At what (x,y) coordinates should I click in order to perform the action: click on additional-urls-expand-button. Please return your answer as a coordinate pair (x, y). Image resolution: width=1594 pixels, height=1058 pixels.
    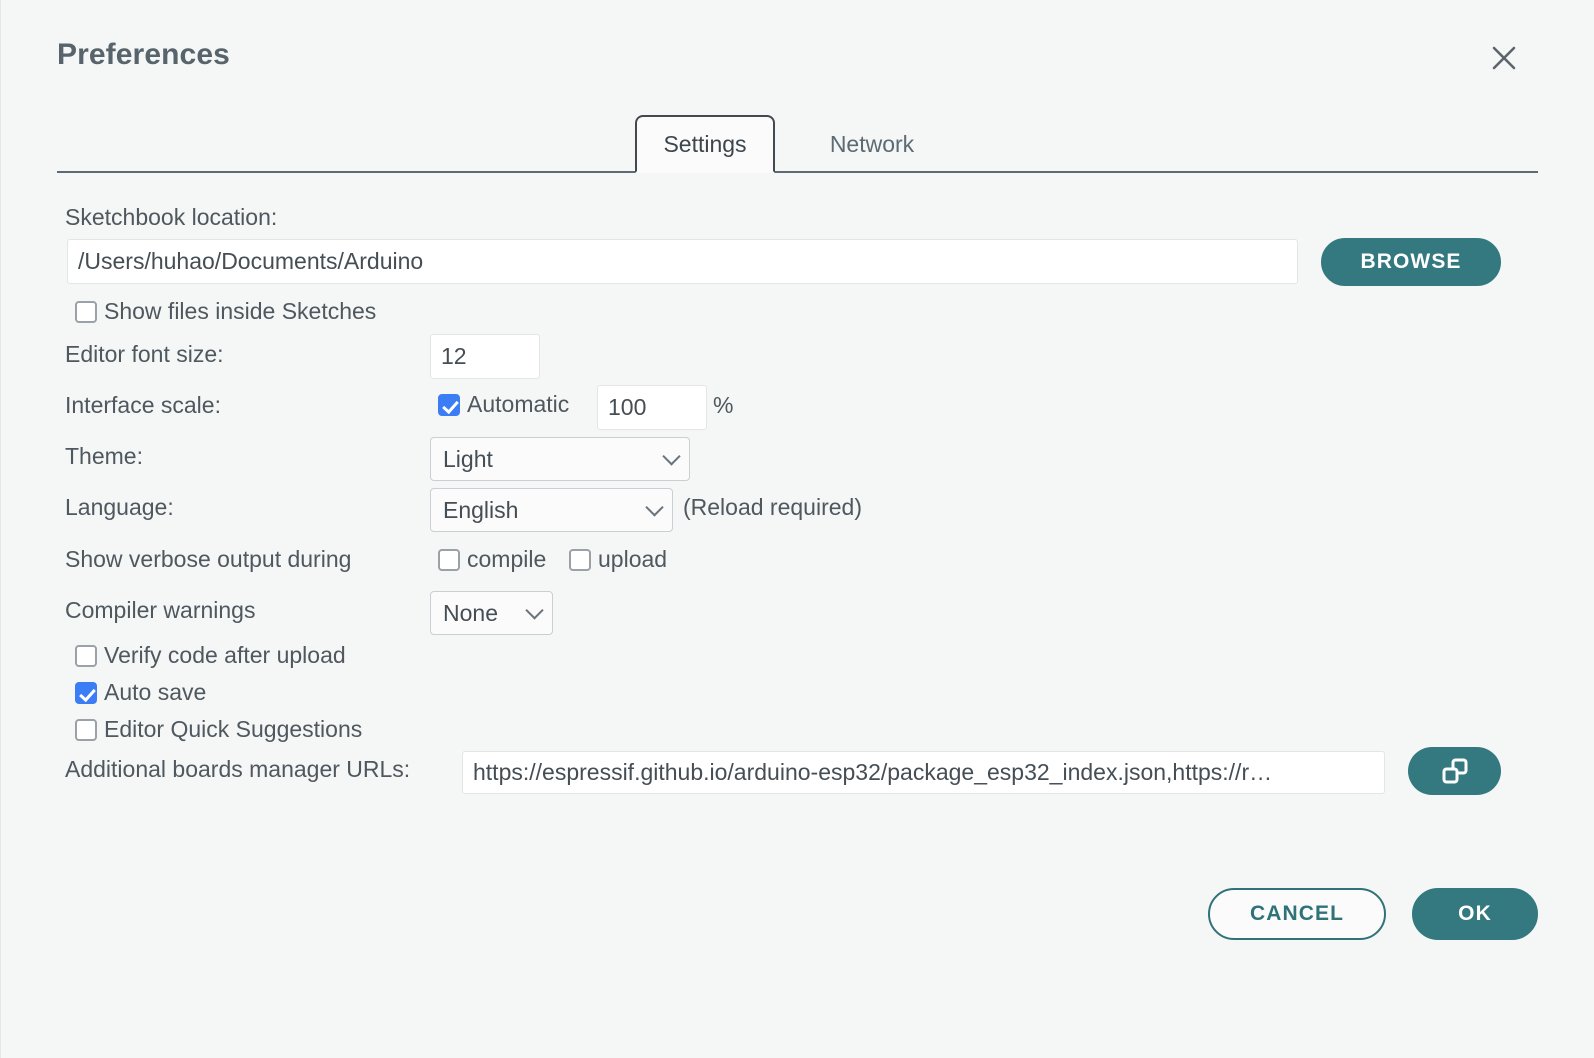
    Looking at the image, I should click on (1454, 771).